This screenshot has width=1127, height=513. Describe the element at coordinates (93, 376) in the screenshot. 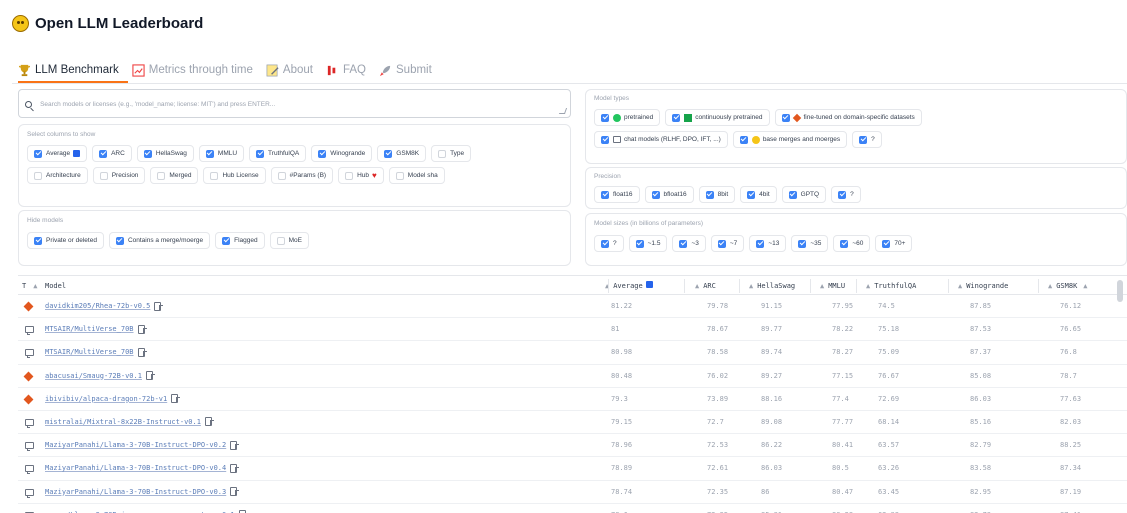

I see `model-link: abacusai/Smaug-72B-v0.1` at that location.